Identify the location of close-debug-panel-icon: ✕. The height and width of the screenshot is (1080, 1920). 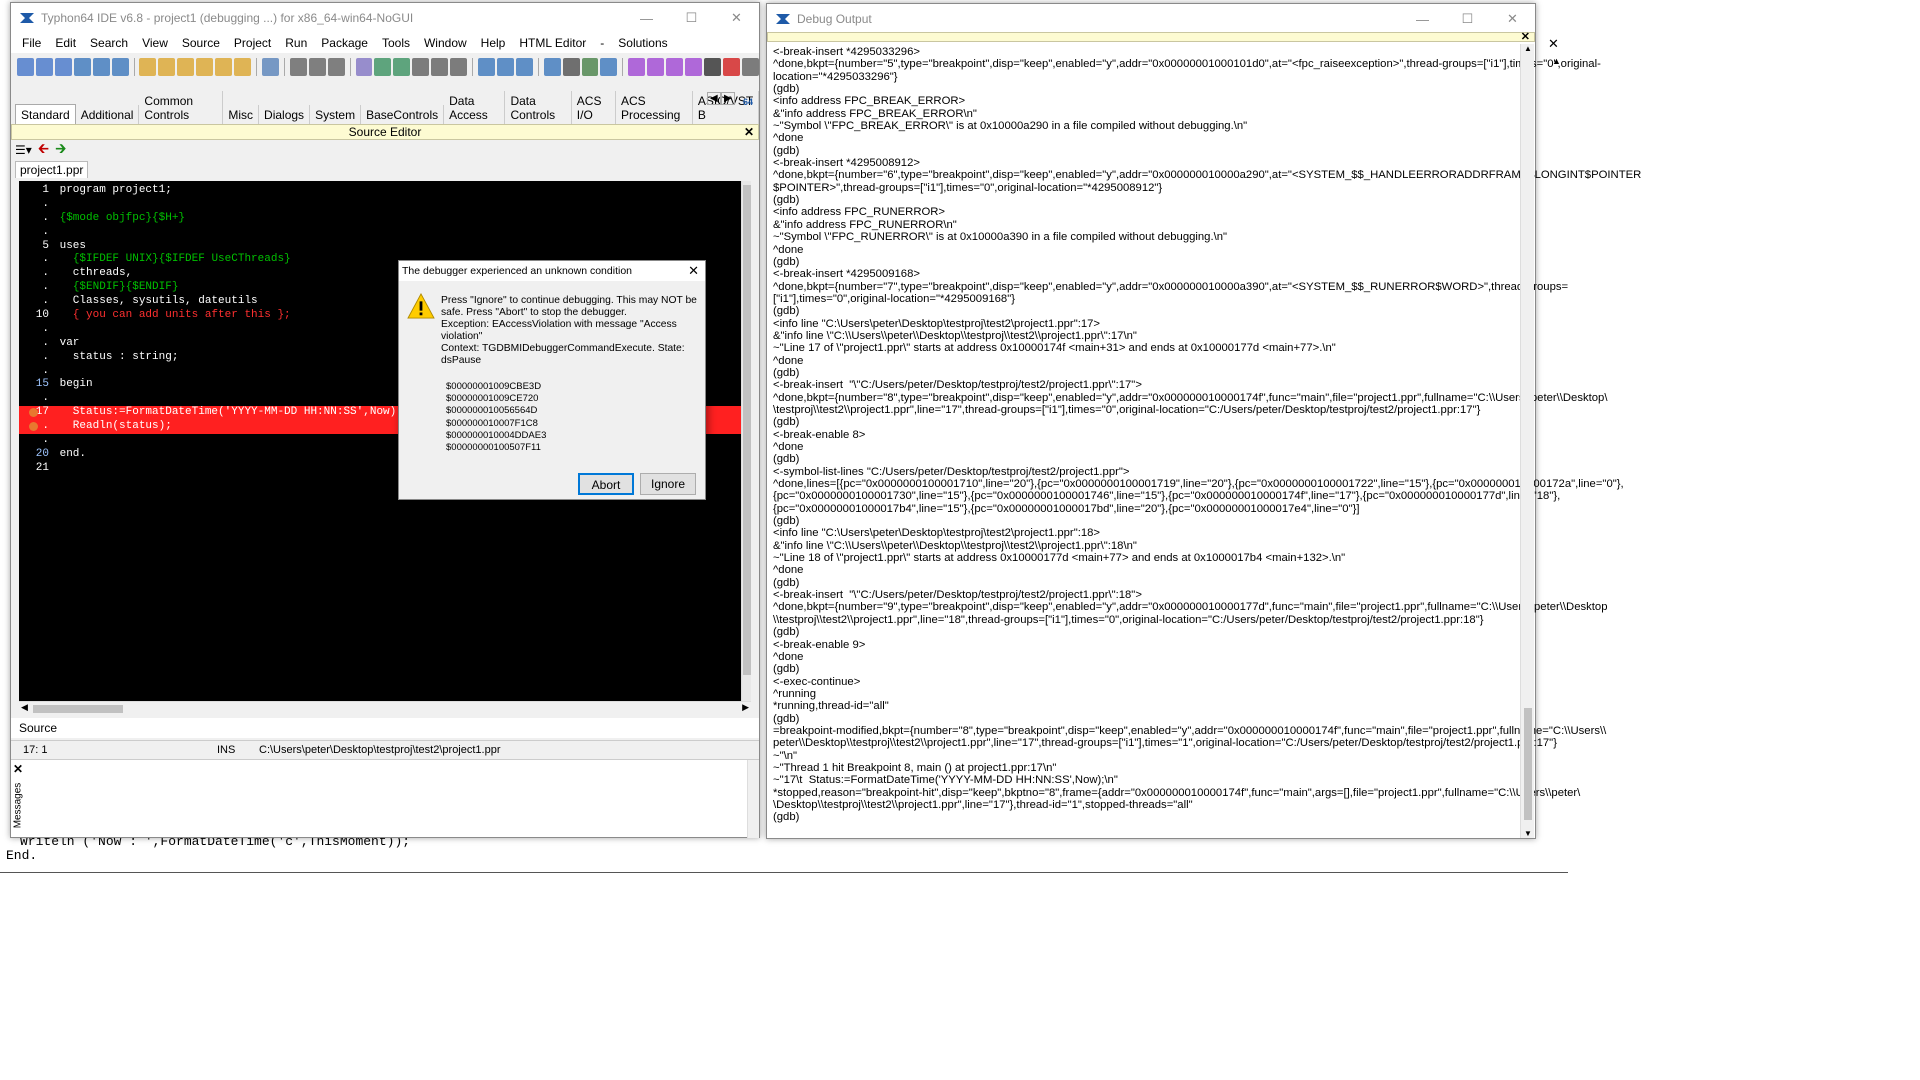
(1525, 36).